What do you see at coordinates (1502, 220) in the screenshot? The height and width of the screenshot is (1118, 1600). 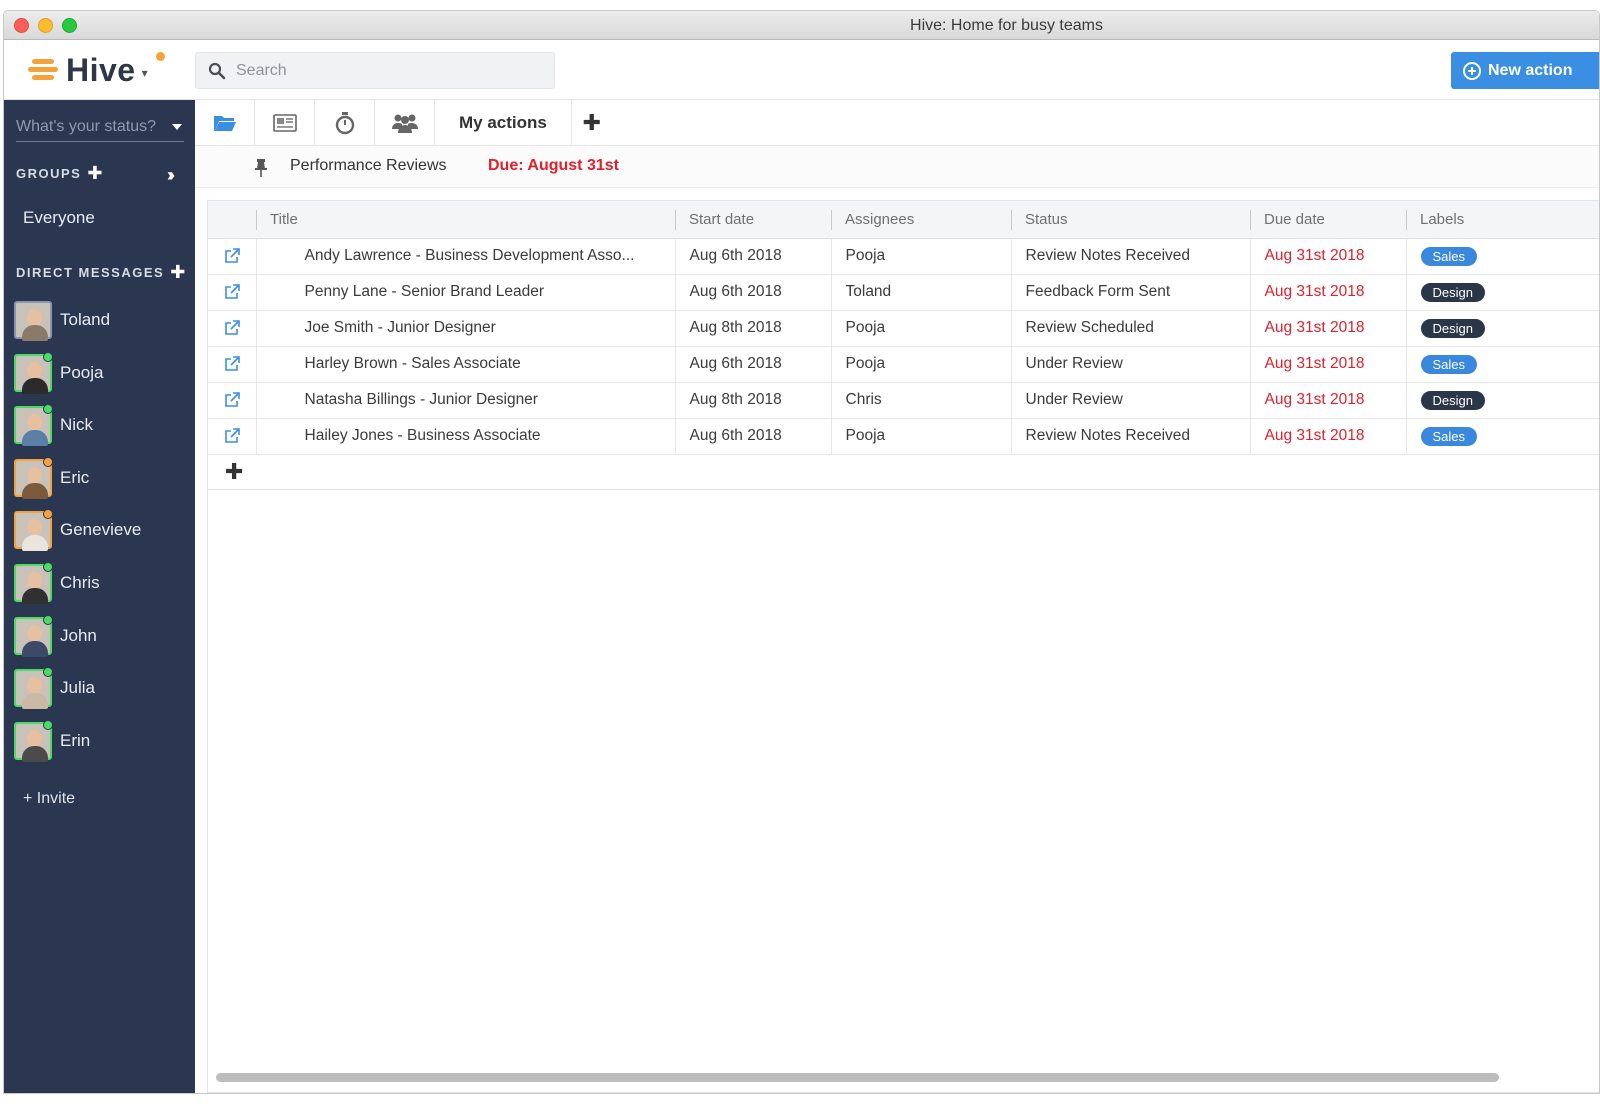 I see `header-labels: Labels` at bounding box center [1502, 220].